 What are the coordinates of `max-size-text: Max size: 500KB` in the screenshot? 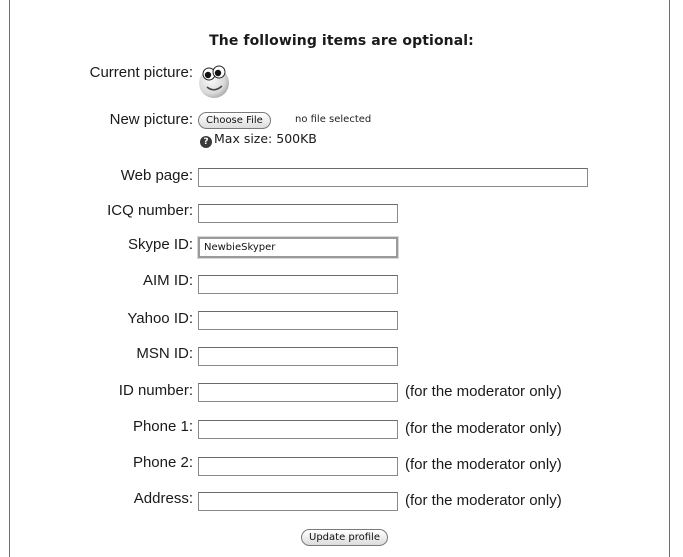 It's located at (265, 138).